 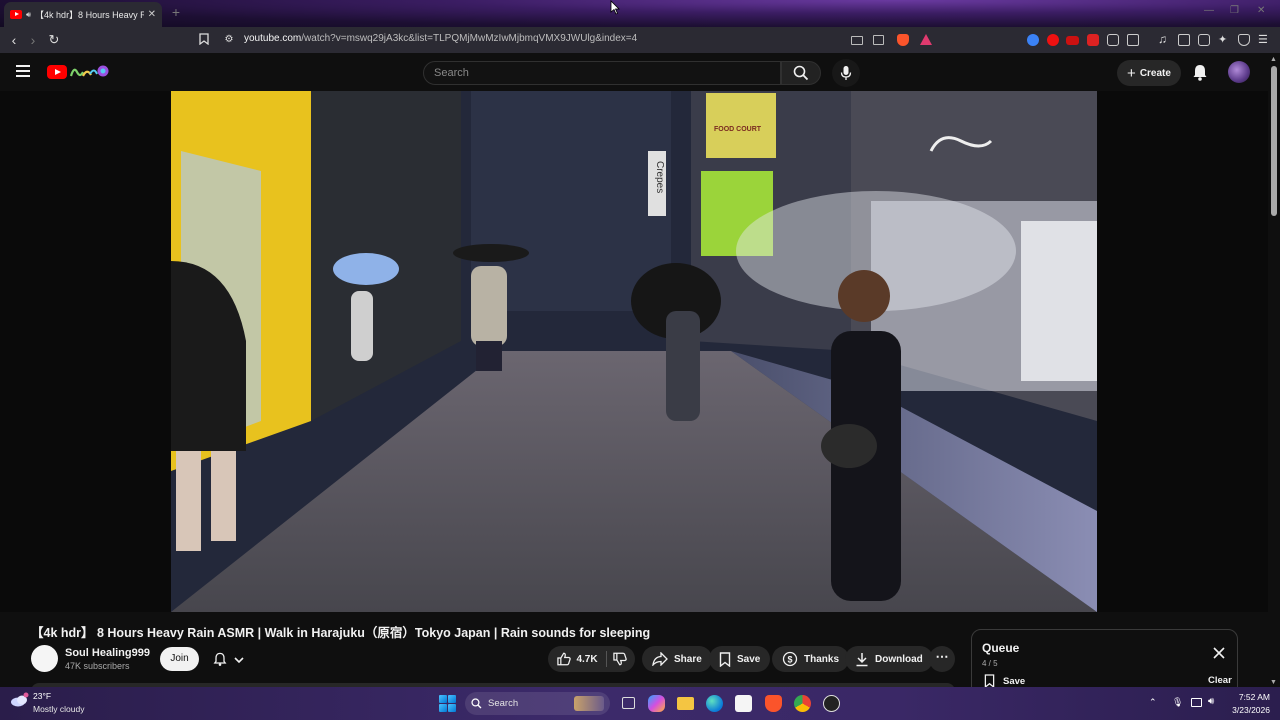 What do you see at coordinates (239, 660) in the screenshot?
I see `chevron-down-icon` at bounding box center [239, 660].